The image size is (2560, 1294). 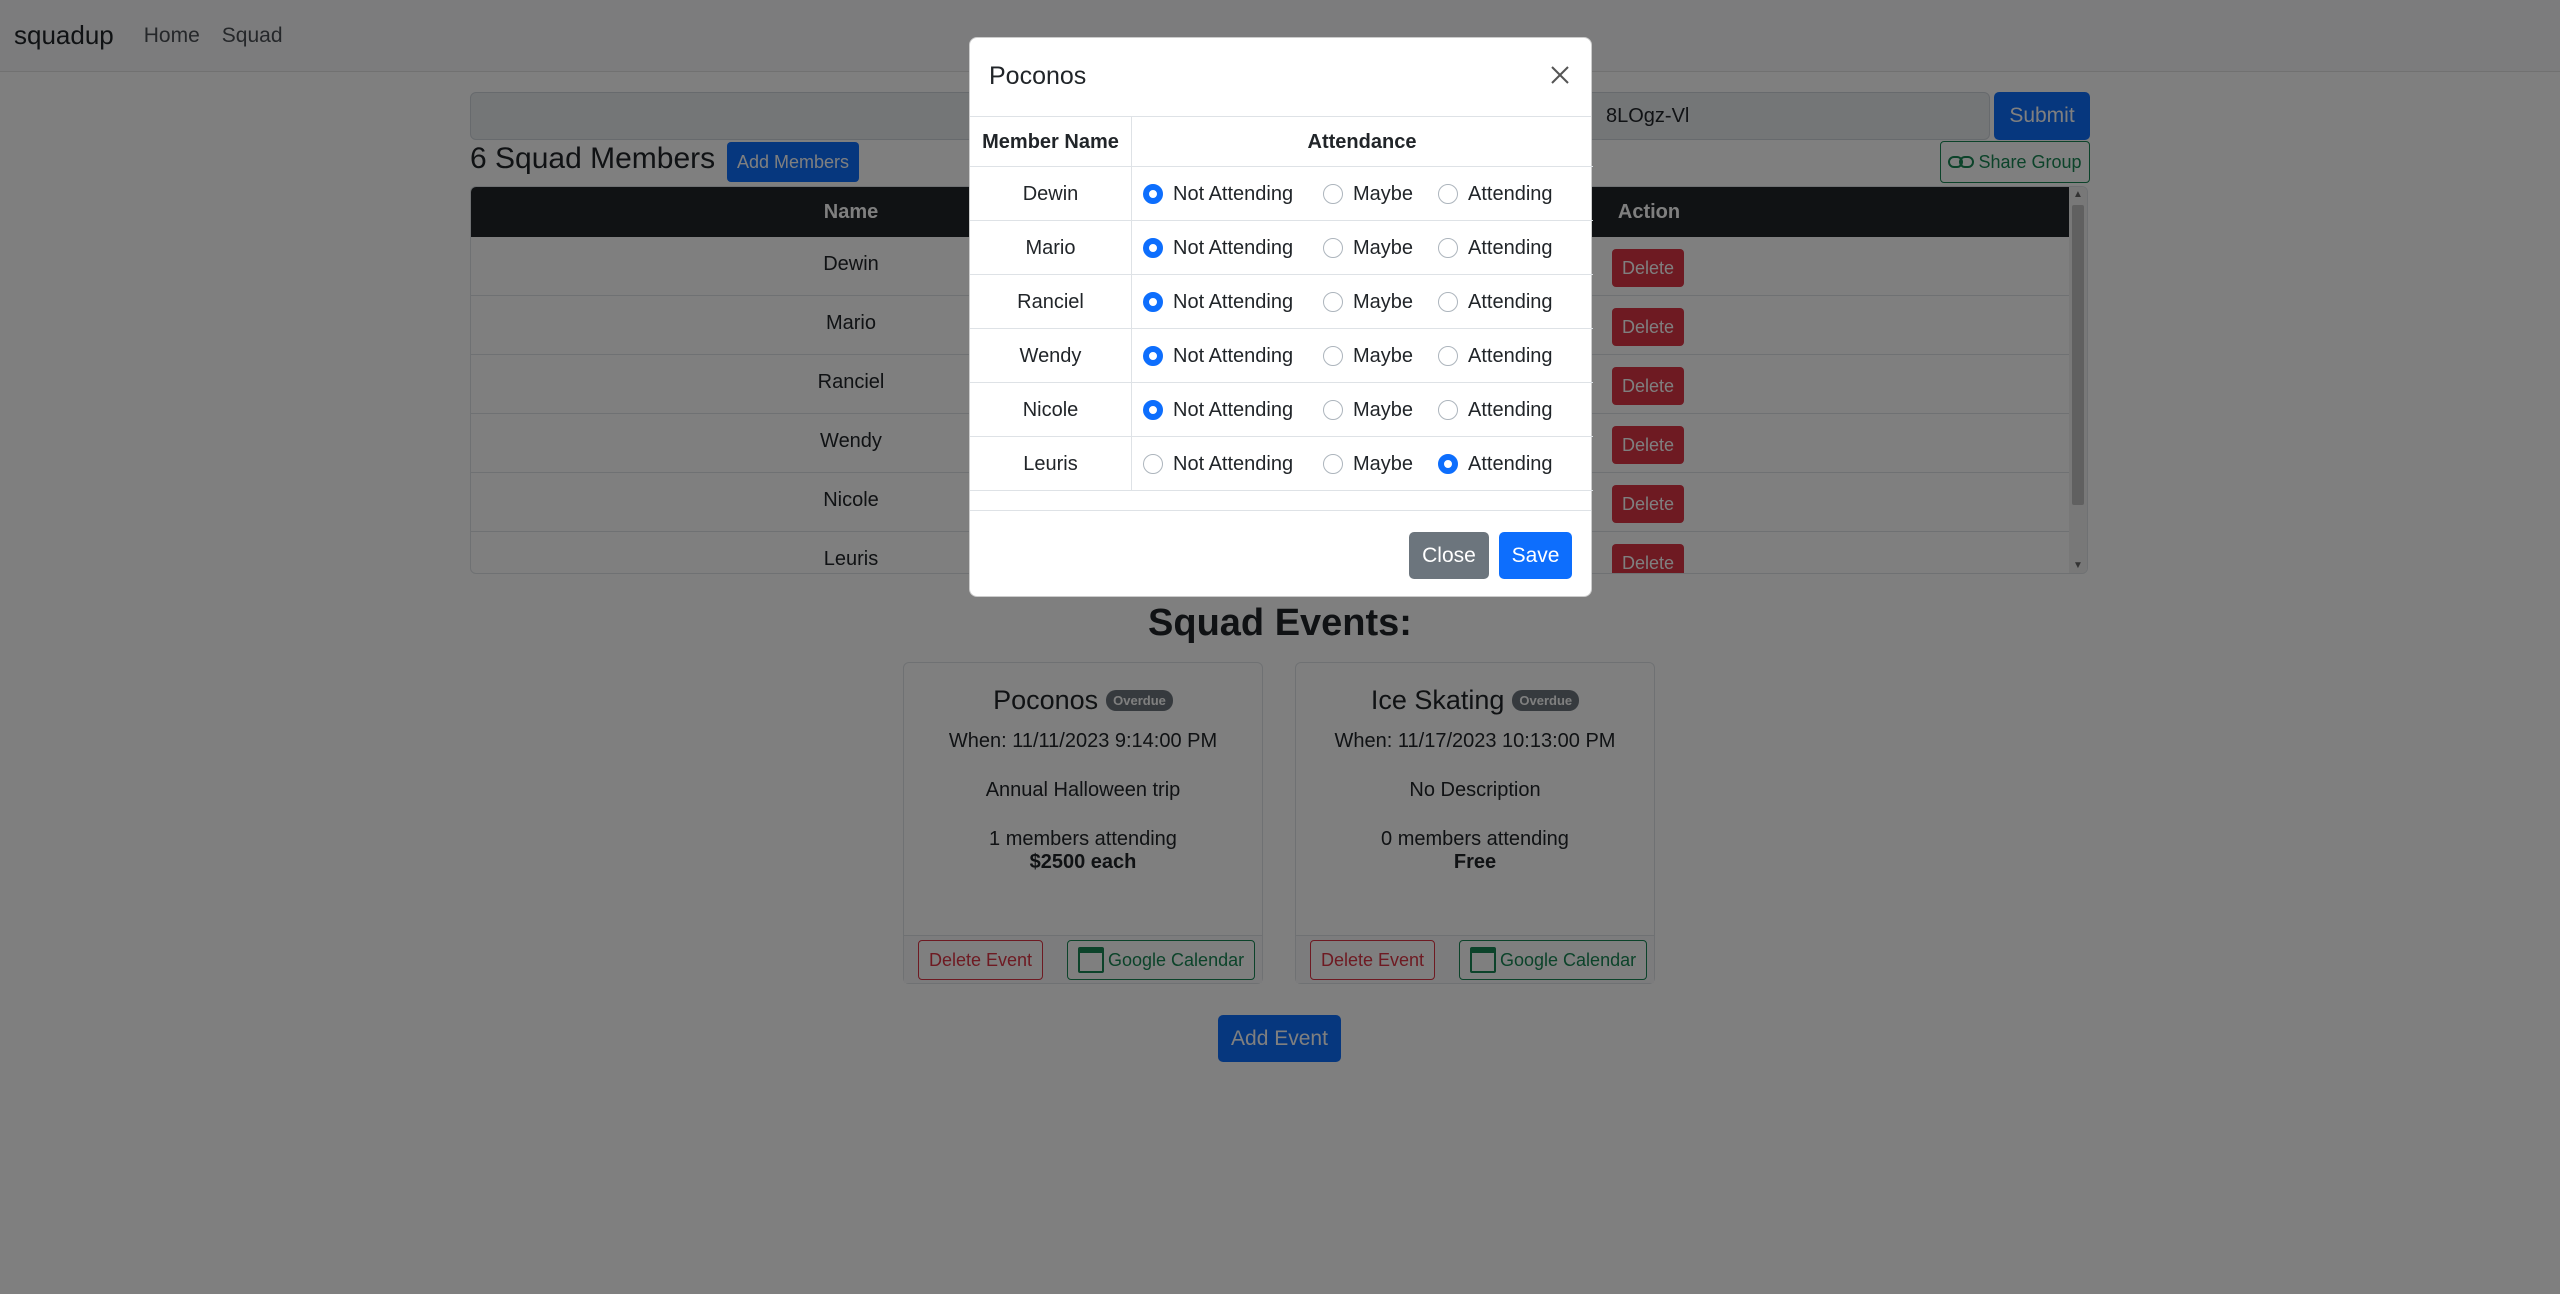 I want to click on column-header-member: Member Name, so click(x=1050, y=142).